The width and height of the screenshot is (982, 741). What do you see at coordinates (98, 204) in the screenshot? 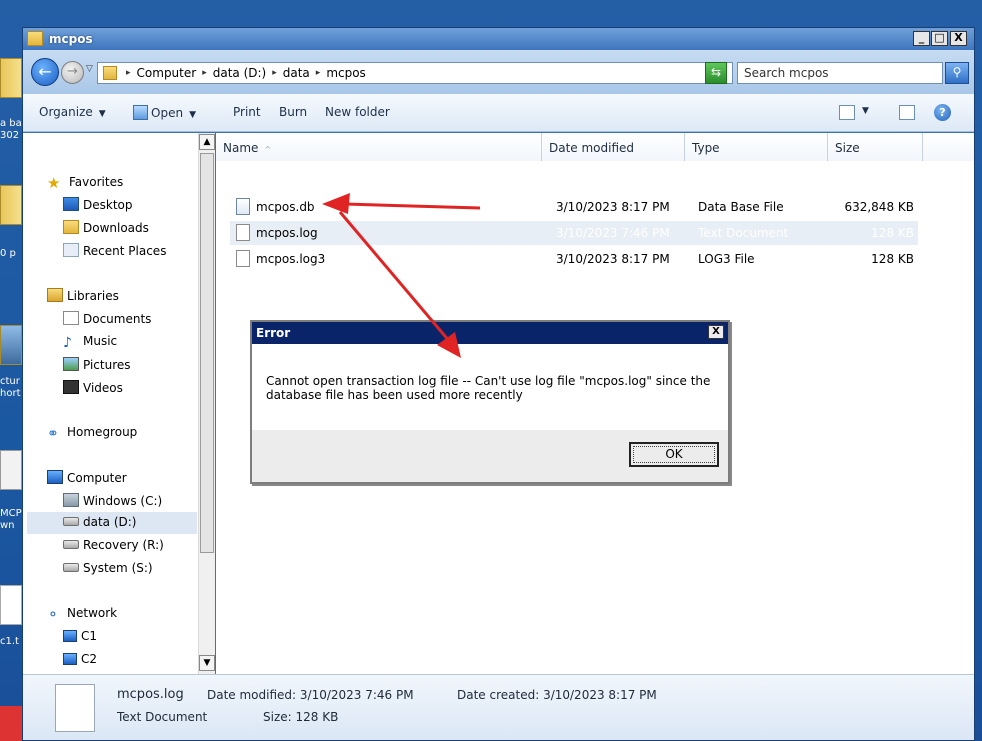
I see `nav-desktop: Desktop` at bounding box center [98, 204].